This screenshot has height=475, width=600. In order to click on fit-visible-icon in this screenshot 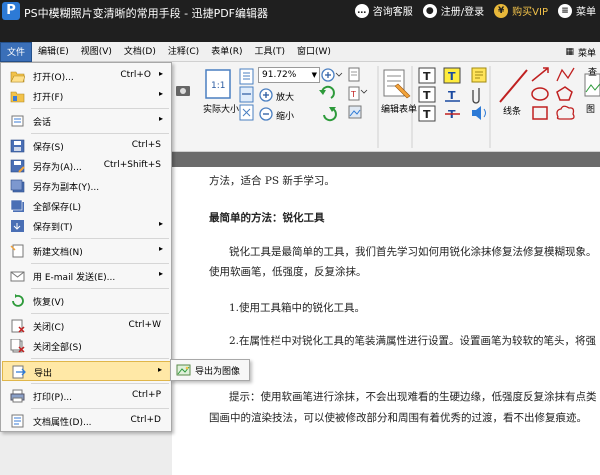, I will do `click(246, 112)`.